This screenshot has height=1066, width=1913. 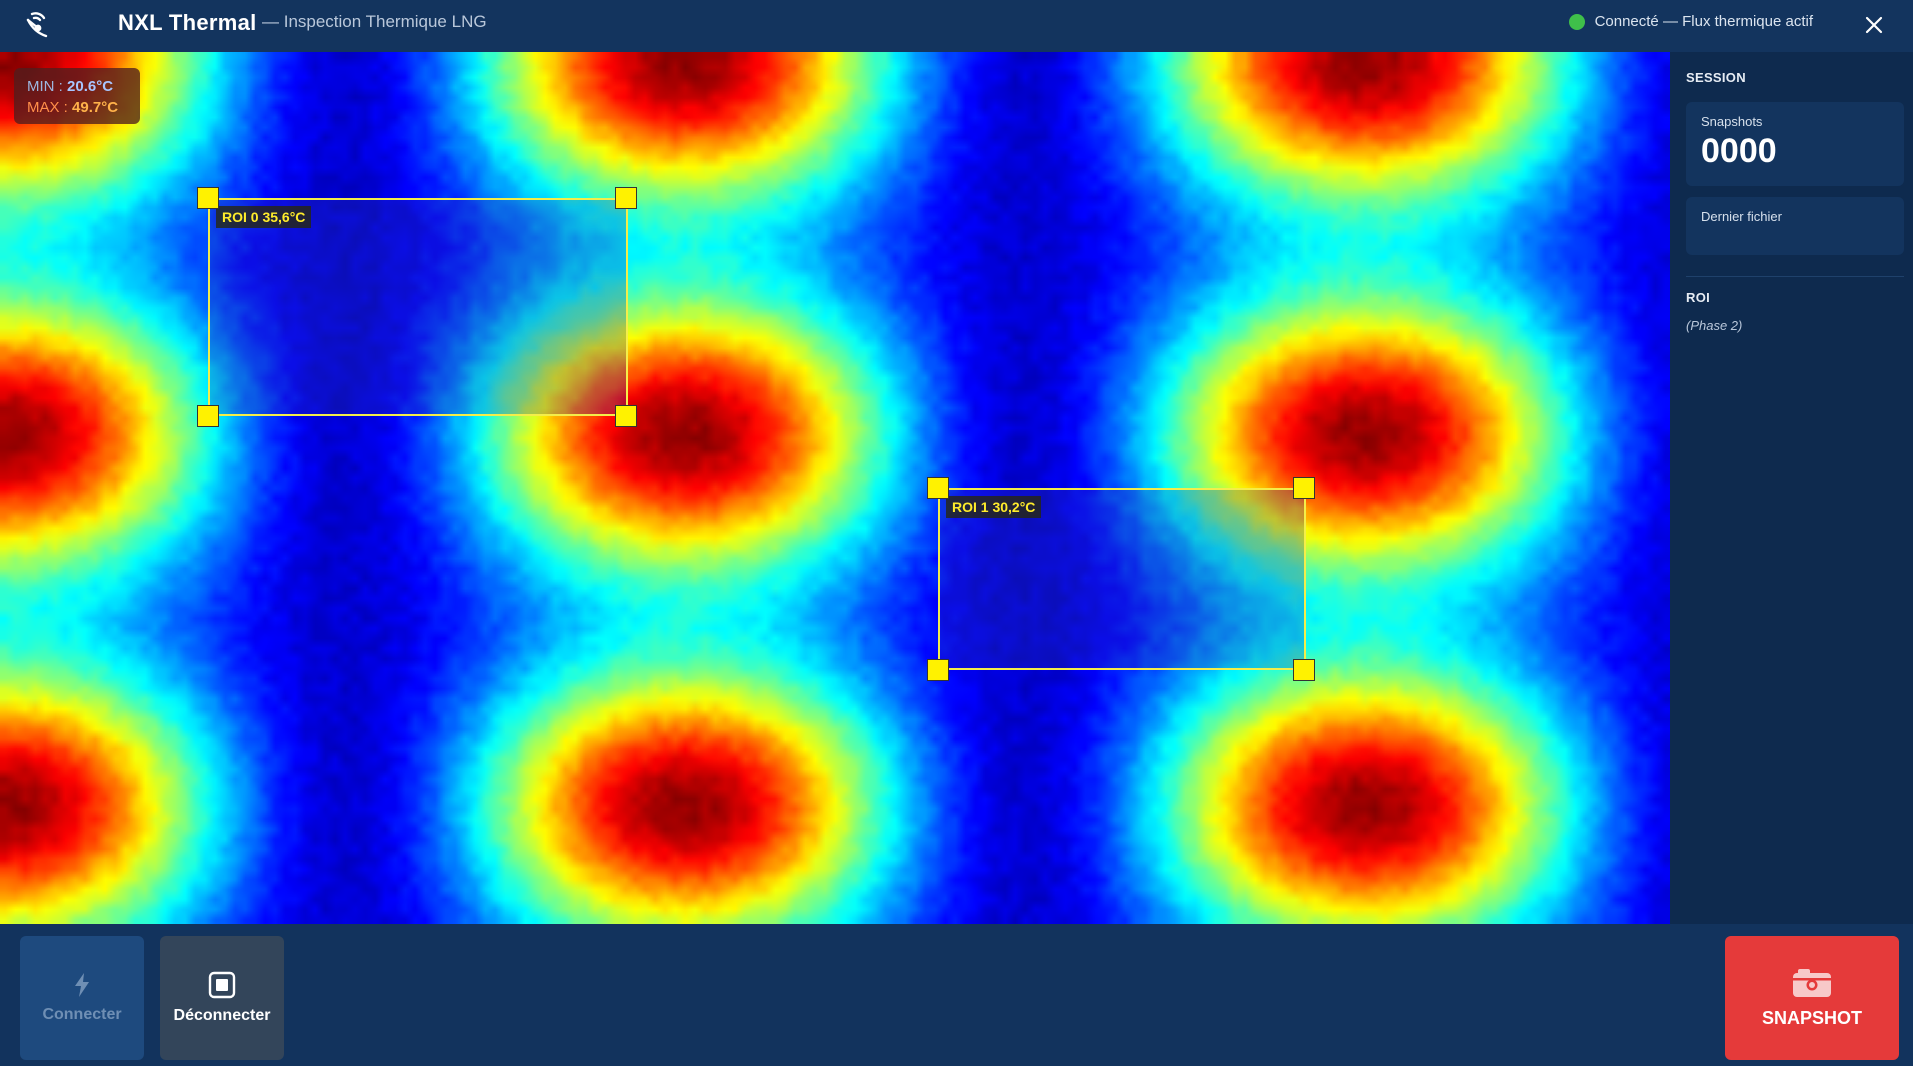 I want to click on roi-0-shade, so click(x=418, y=307).